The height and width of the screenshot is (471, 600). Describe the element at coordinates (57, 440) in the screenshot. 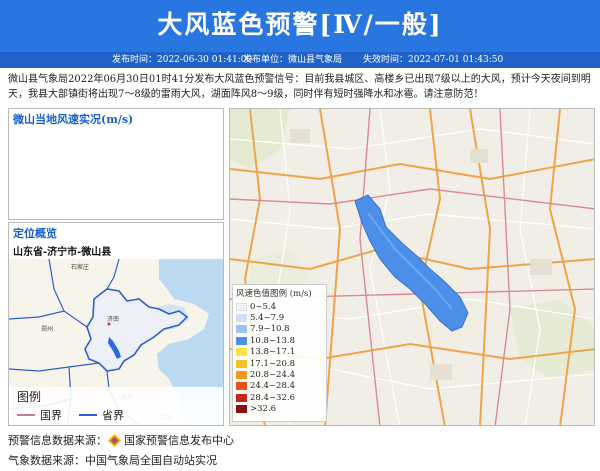

I see `warning-source-label: 预警信息数据来源：` at that location.